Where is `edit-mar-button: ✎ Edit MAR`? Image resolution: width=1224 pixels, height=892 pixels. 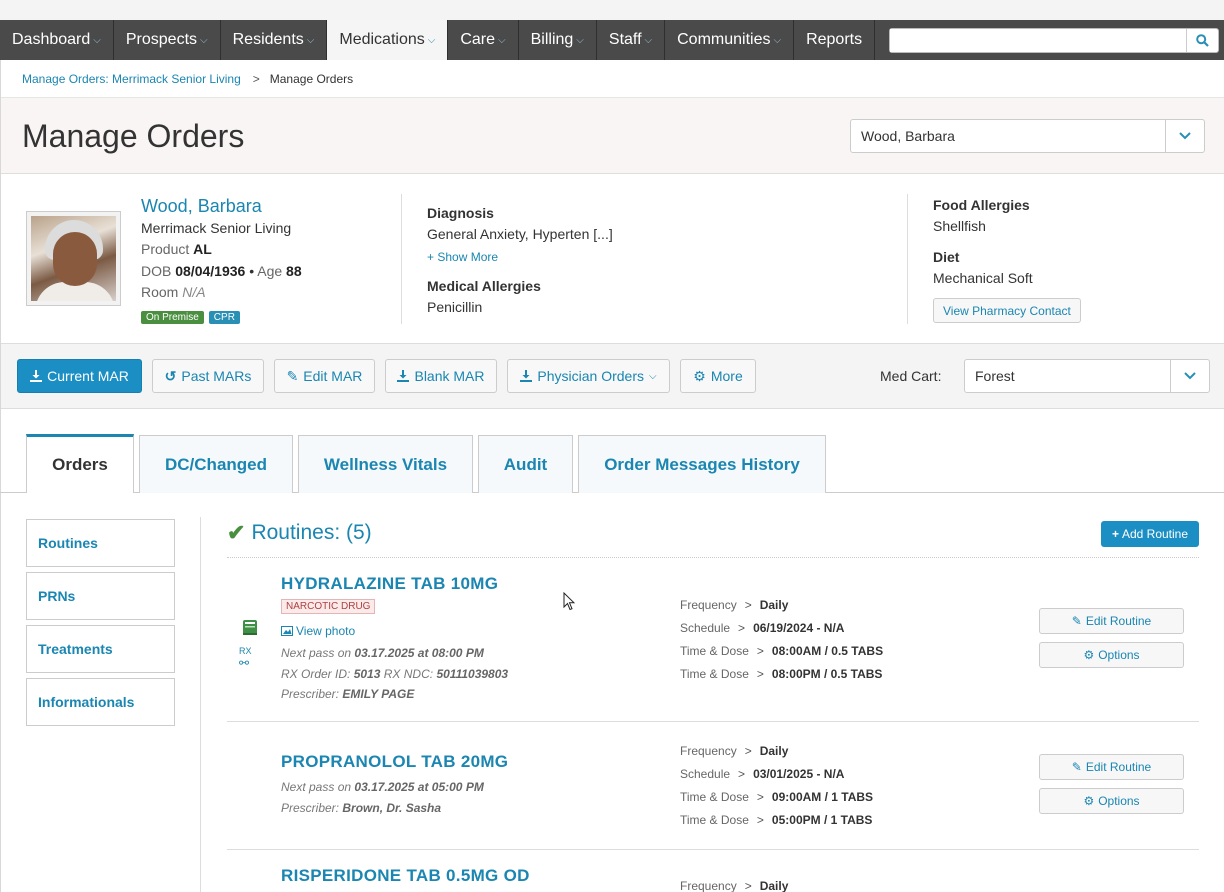 edit-mar-button: ✎ Edit MAR is located at coordinates (324, 376).